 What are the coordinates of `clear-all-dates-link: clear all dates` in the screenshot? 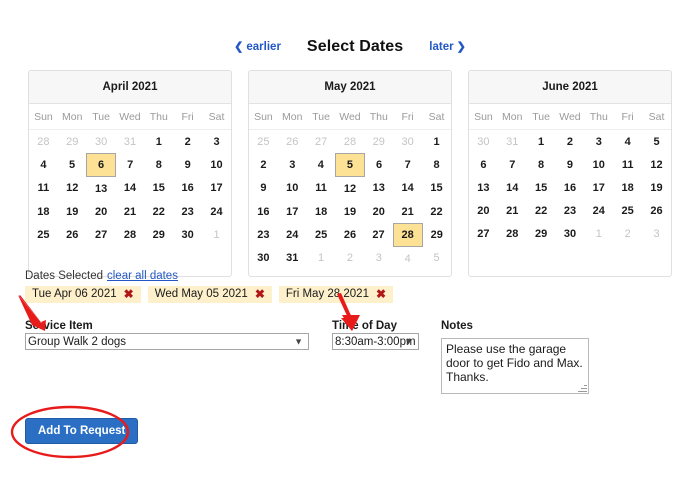 It's located at (142, 276).